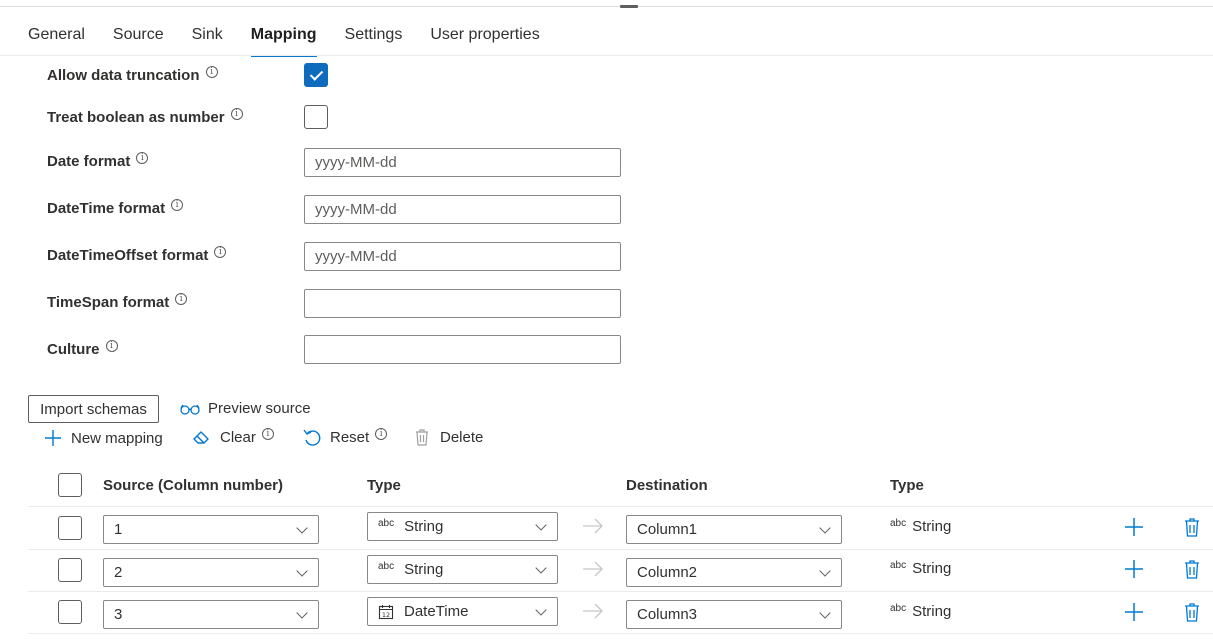 The image size is (1213, 642). I want to click on tab-user-properties: User properties, so click(484, 39).